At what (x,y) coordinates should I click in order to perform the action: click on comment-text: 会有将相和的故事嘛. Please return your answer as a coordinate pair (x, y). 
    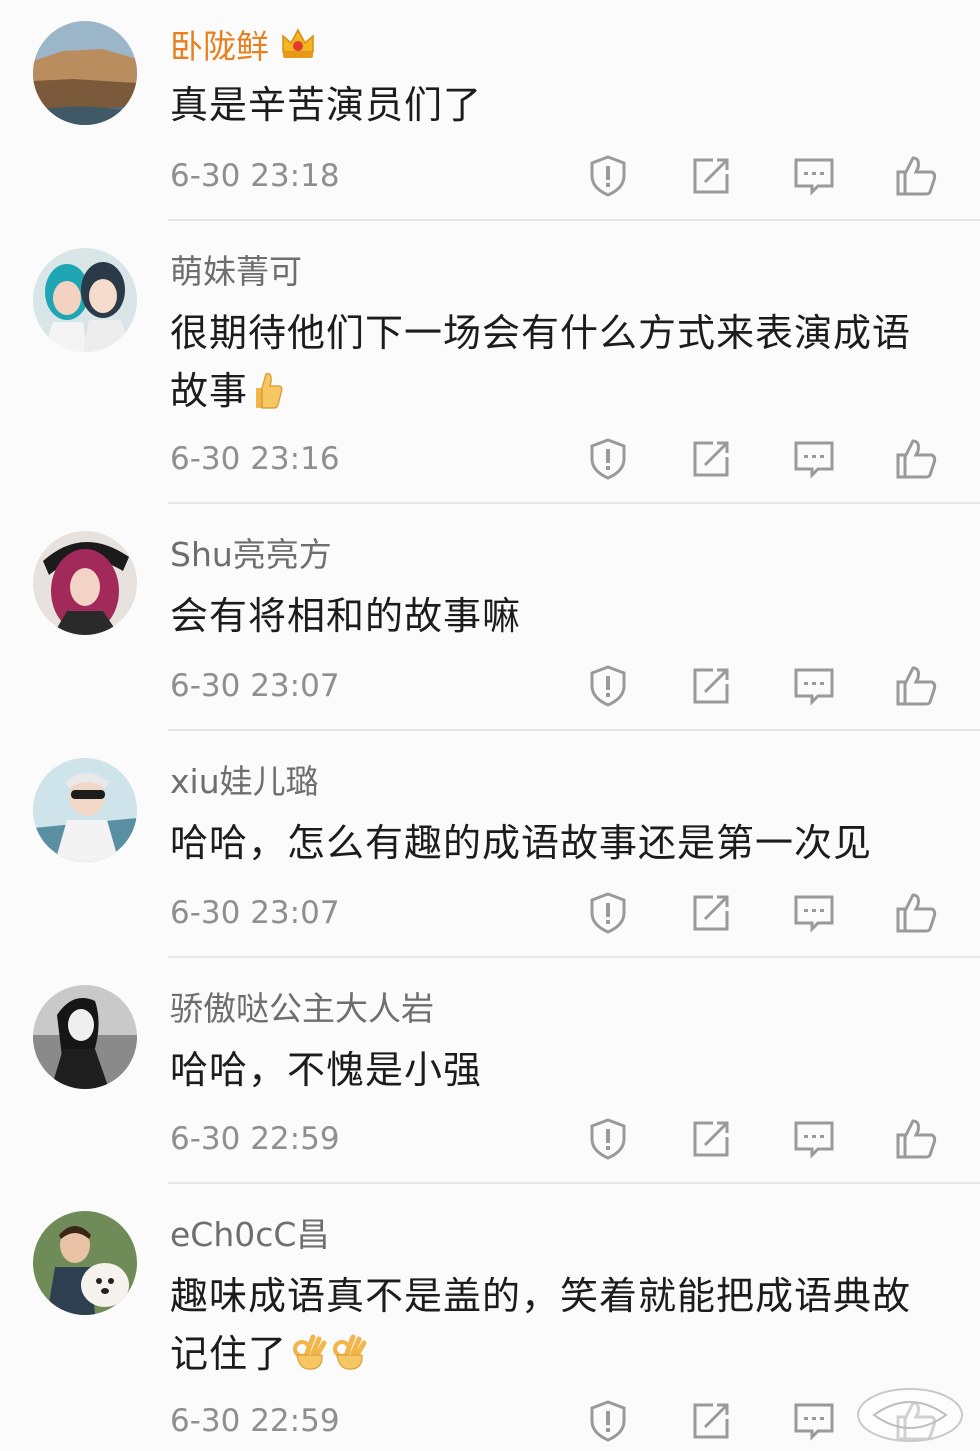
    Looking at the image, I should click on (346, 616).